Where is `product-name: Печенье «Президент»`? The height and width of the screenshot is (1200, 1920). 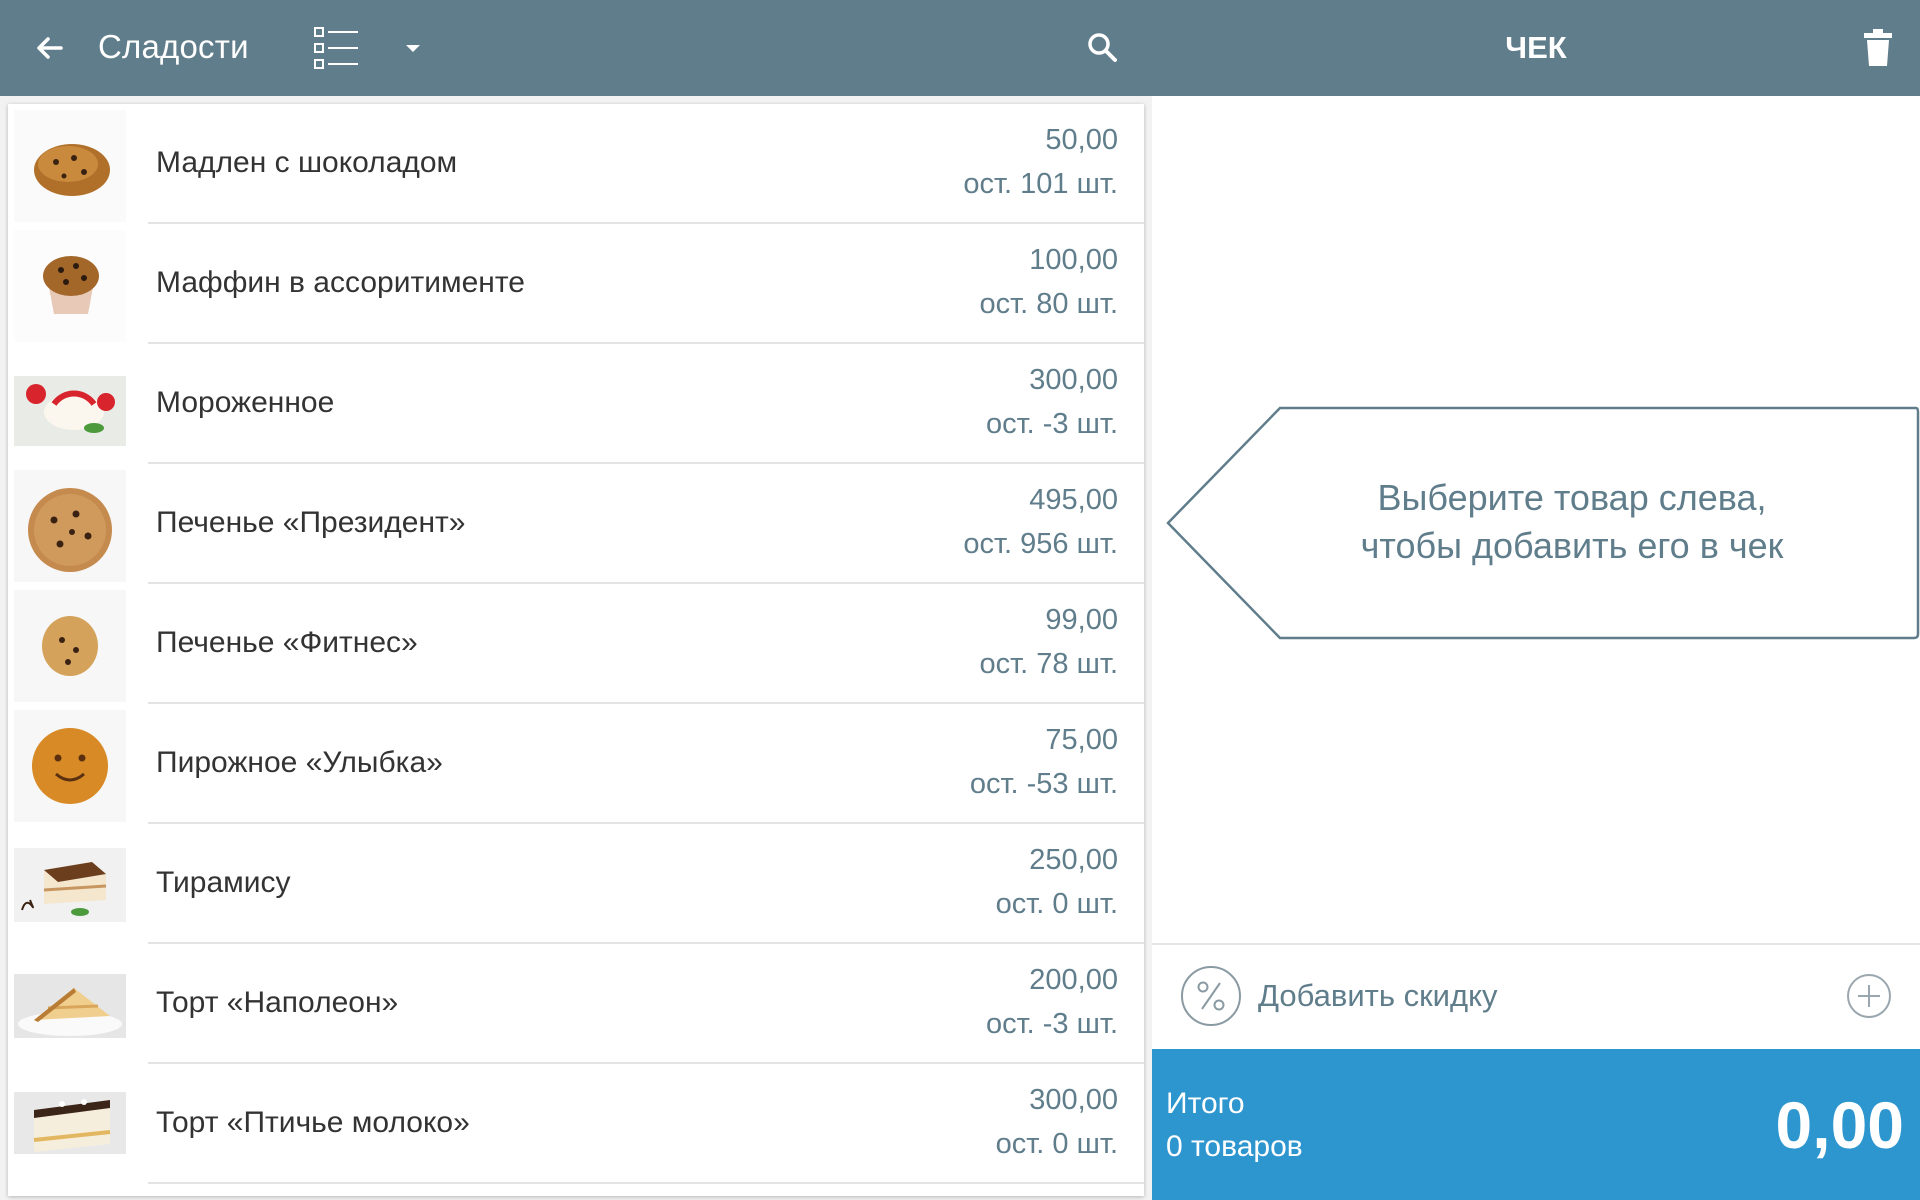
product-name: Печенье «Президент» is located at coordinates (311, 522).